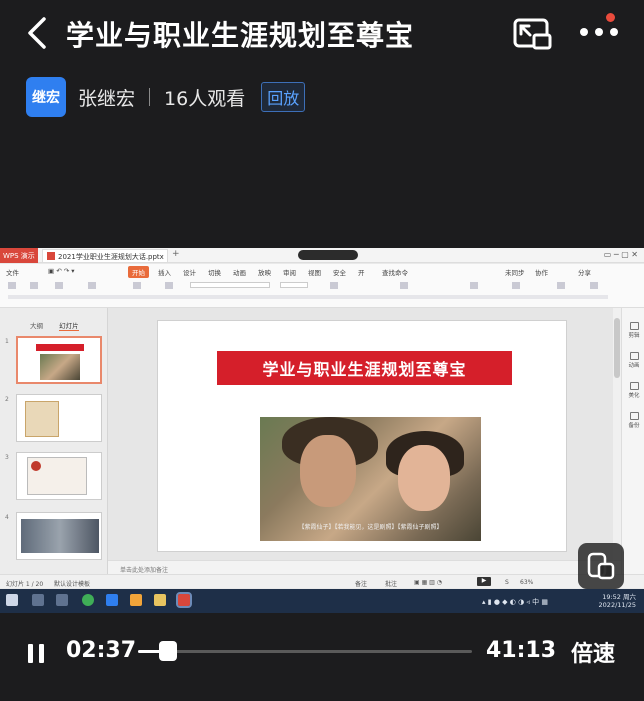 This screenshot has height=701, width=644. I want to click on photo-caption: 【紫霞仙子】【若我能见，这是剧照】【紫霞仙子剧照】, so click(370, 527).